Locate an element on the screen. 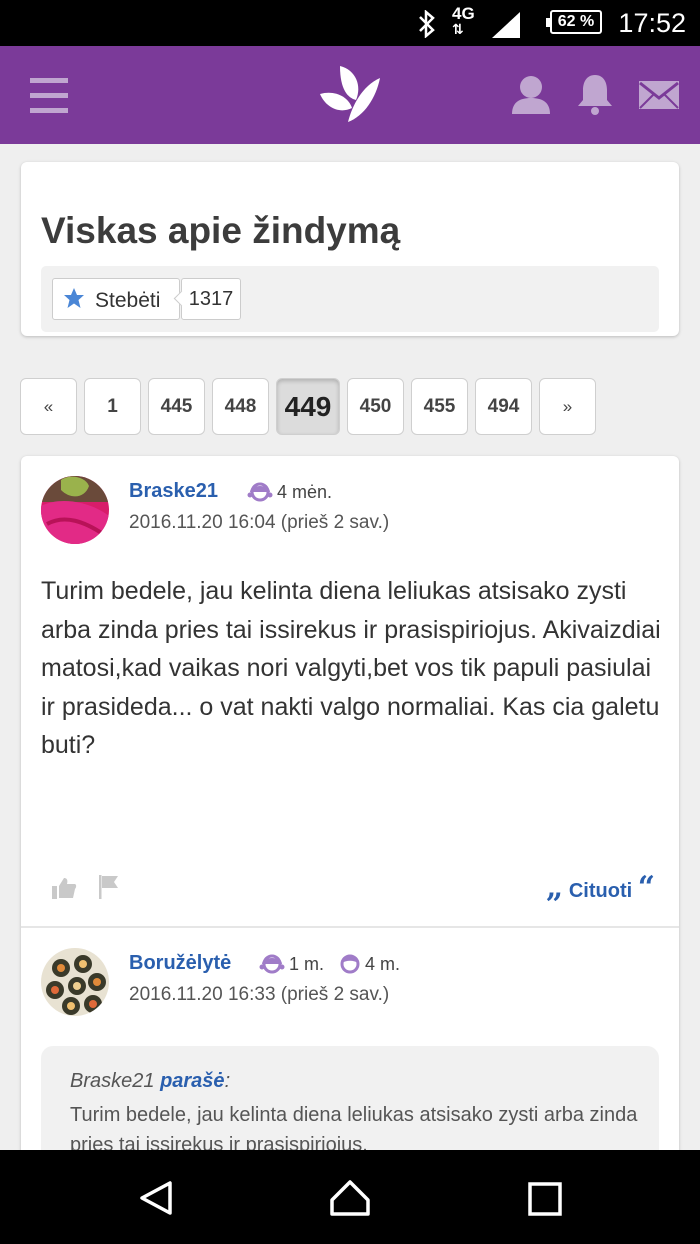  network-indicator: 4G ⇅ is located at coordinates (463, 20).